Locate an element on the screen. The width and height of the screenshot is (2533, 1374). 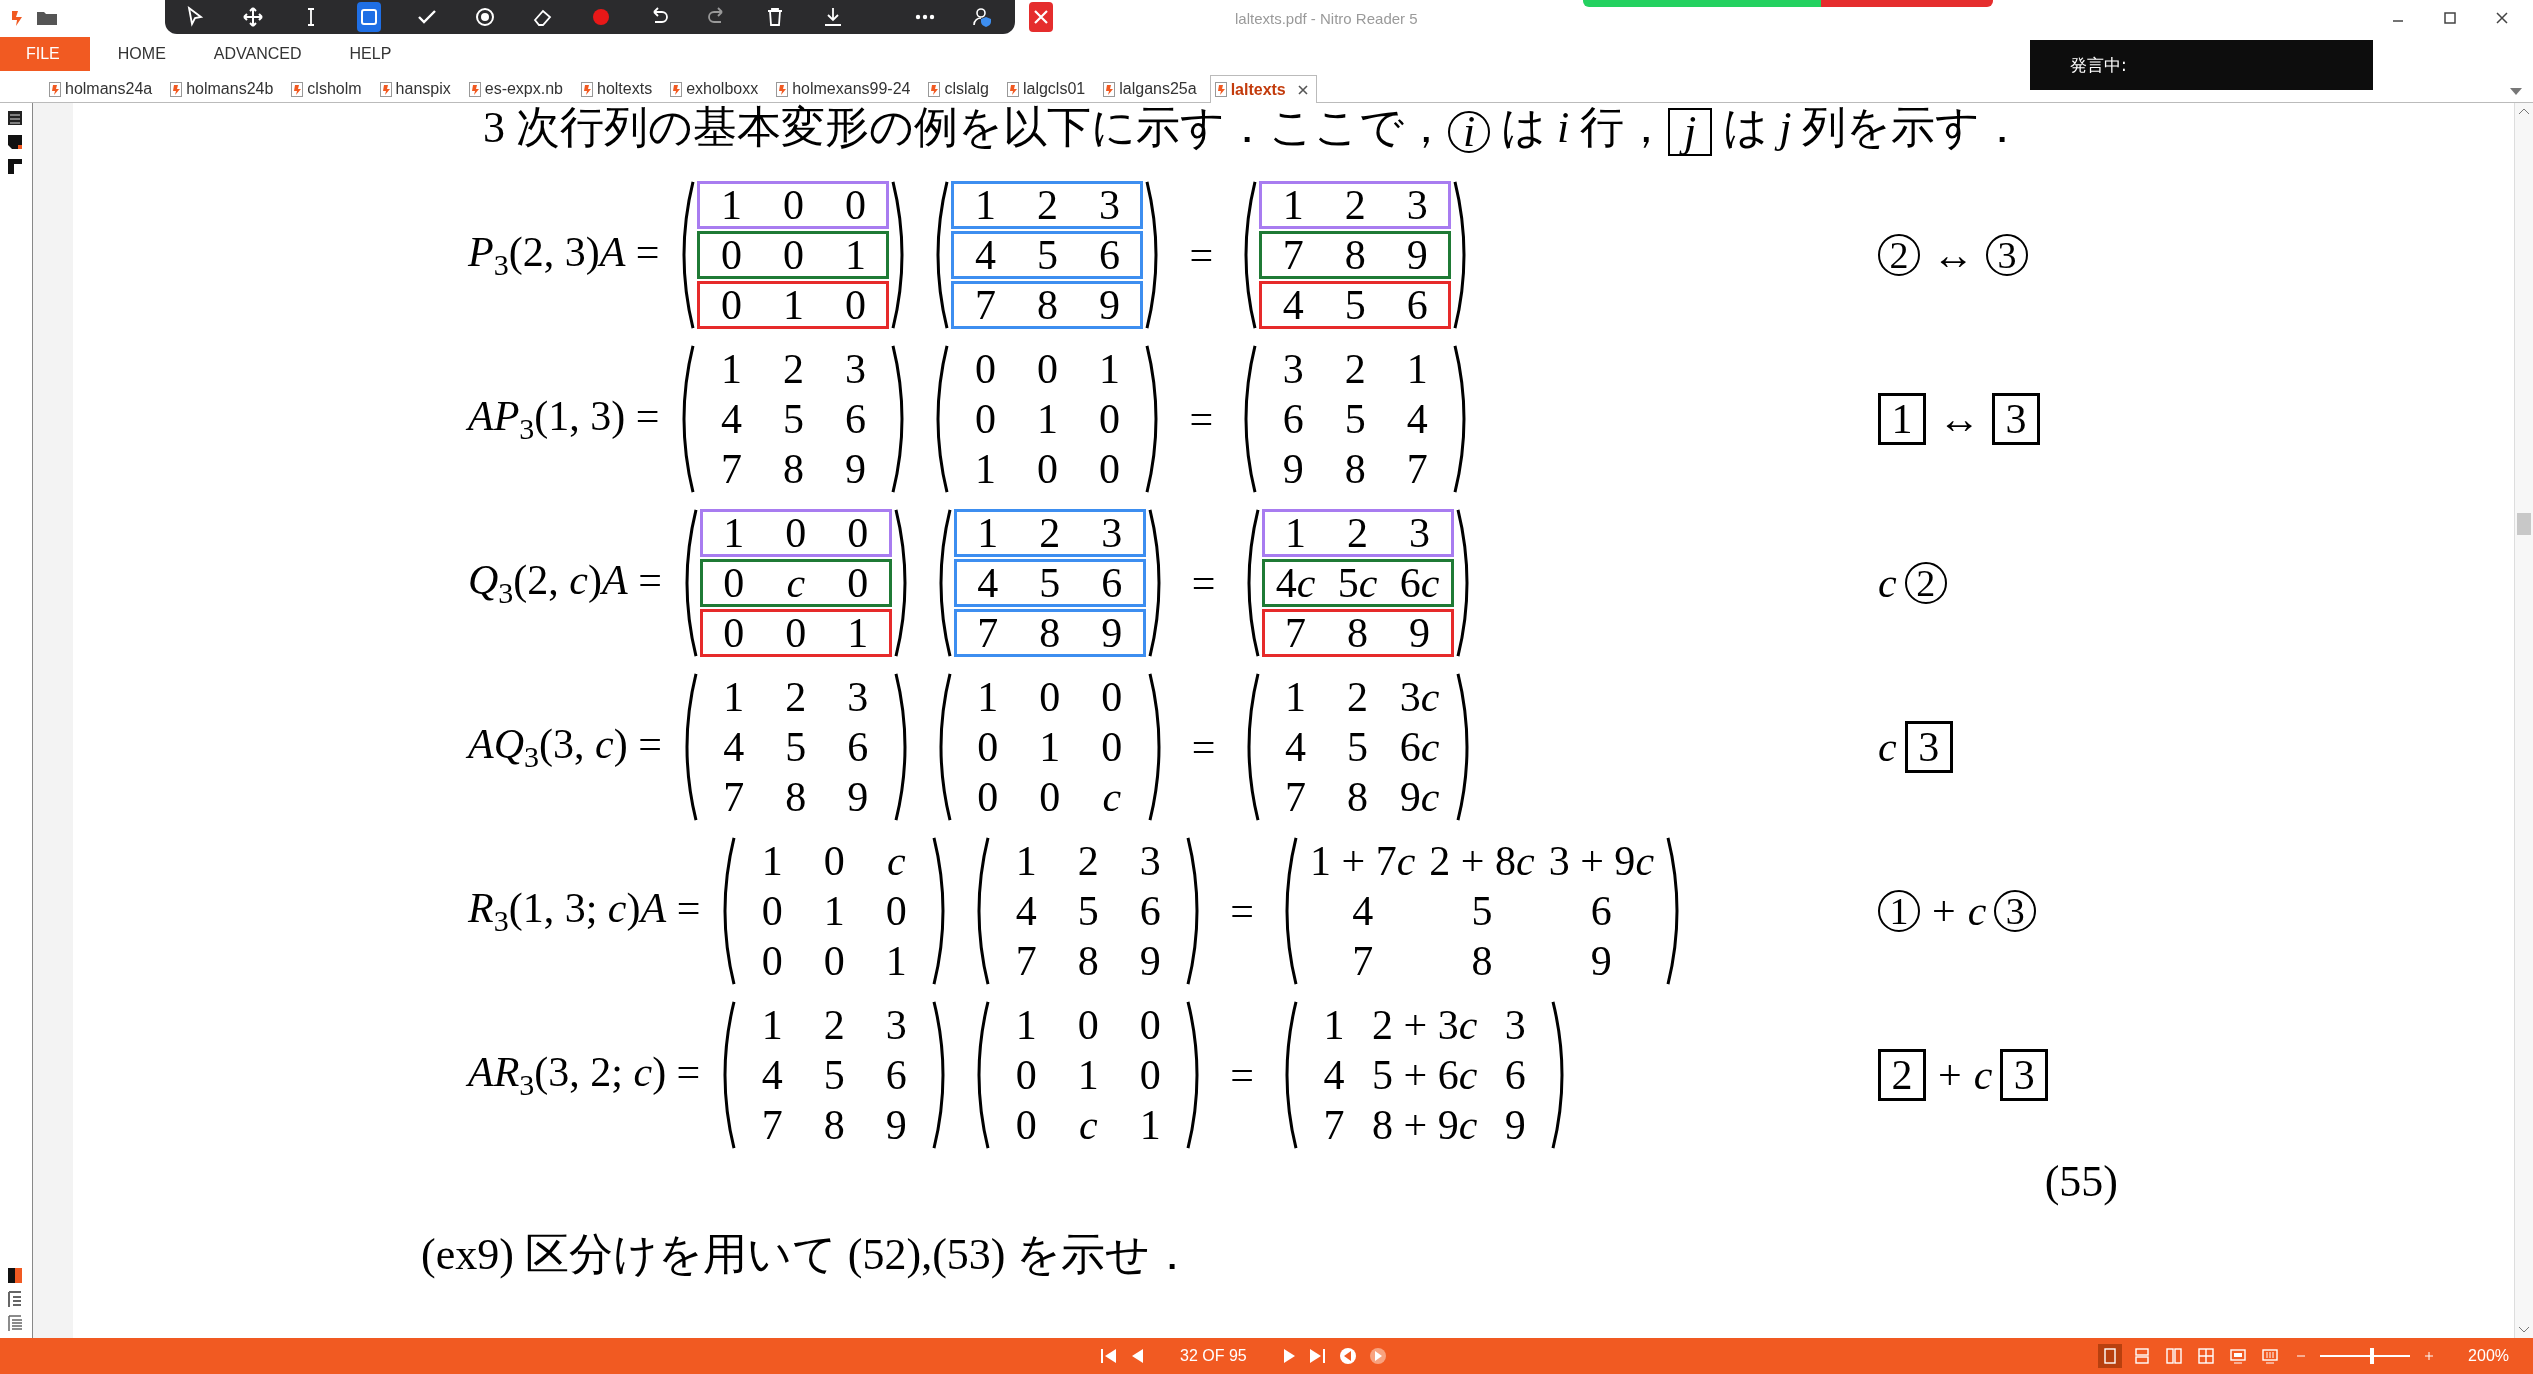
document-tab: holmans24a is located at coordinates (103, 88).